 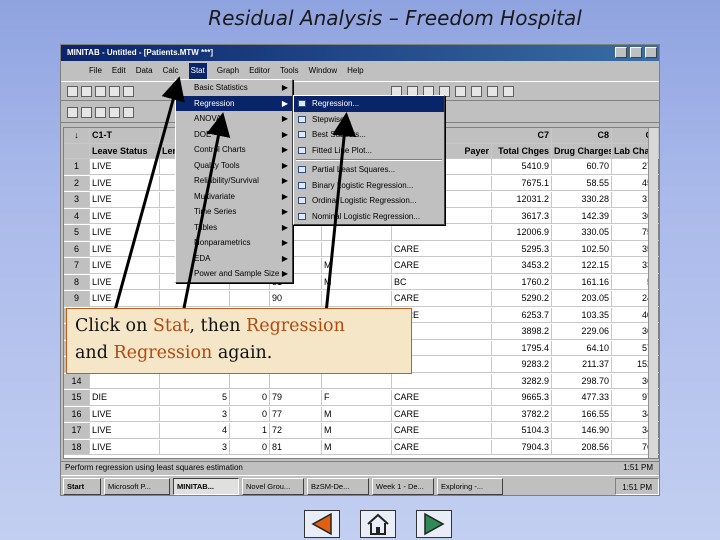 What do you see at coordinates (522, 135) in the screenshot?
I see `column-id: C7` at bounding box center [522, 135].